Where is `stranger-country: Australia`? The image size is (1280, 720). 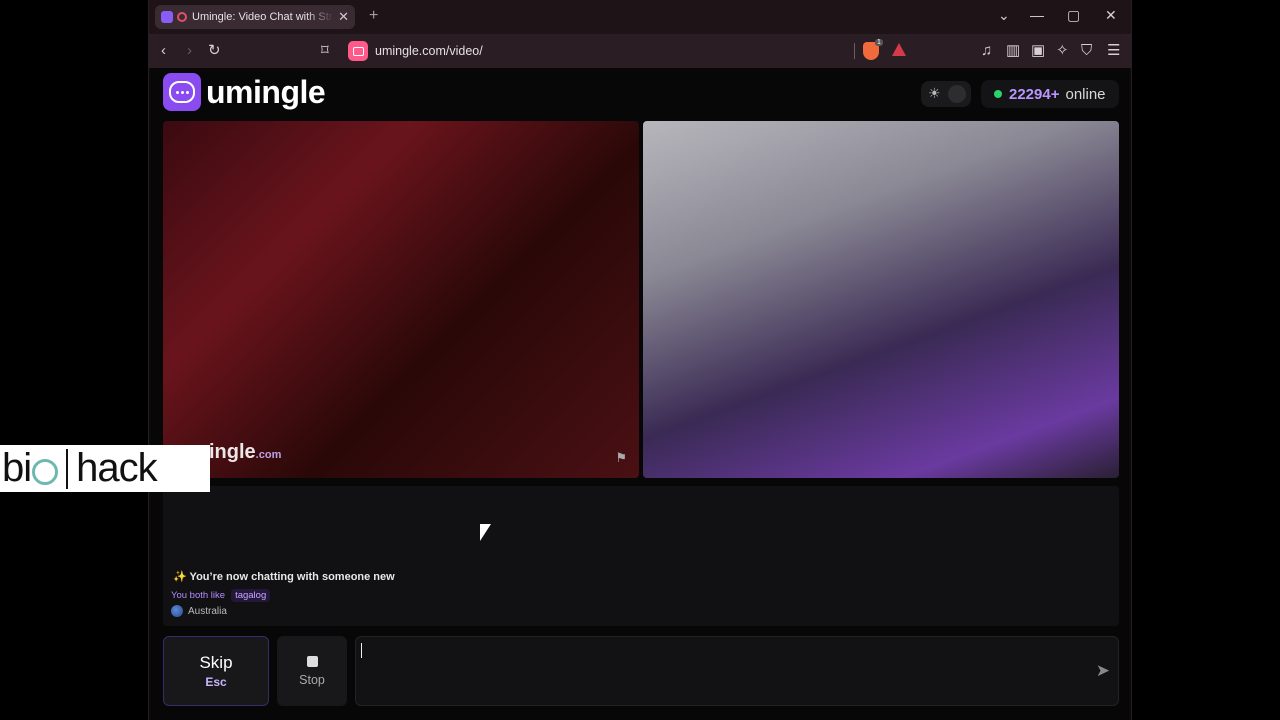 stranger-country: Australia is located at coordinates (199, 611).